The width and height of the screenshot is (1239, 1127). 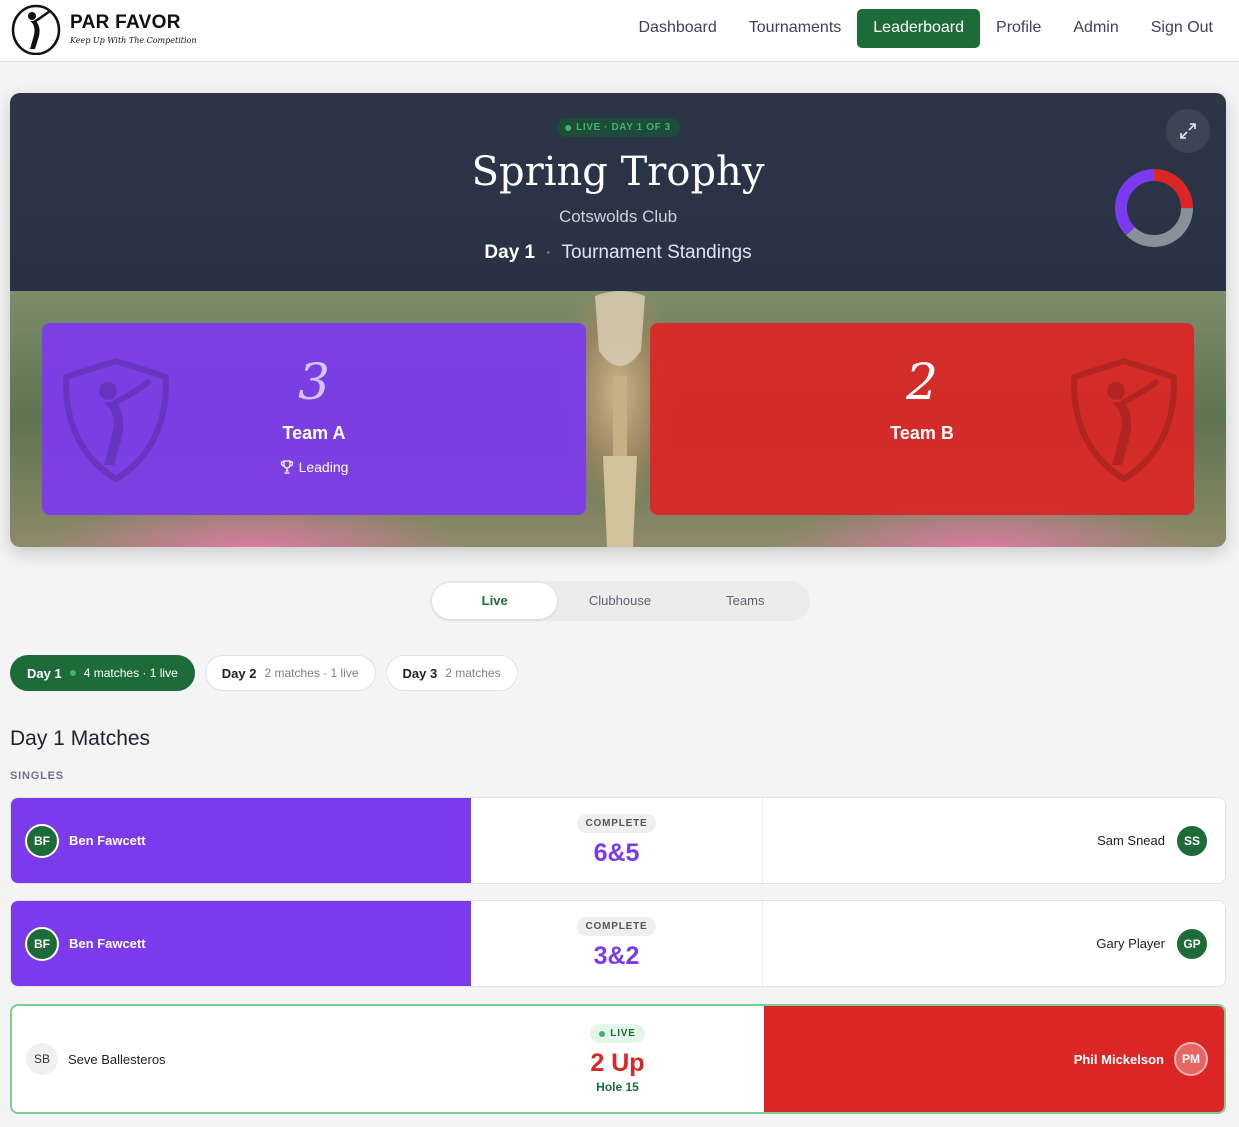 I want to click on day-chip-label: Day 1, so click(x=44, y=673).